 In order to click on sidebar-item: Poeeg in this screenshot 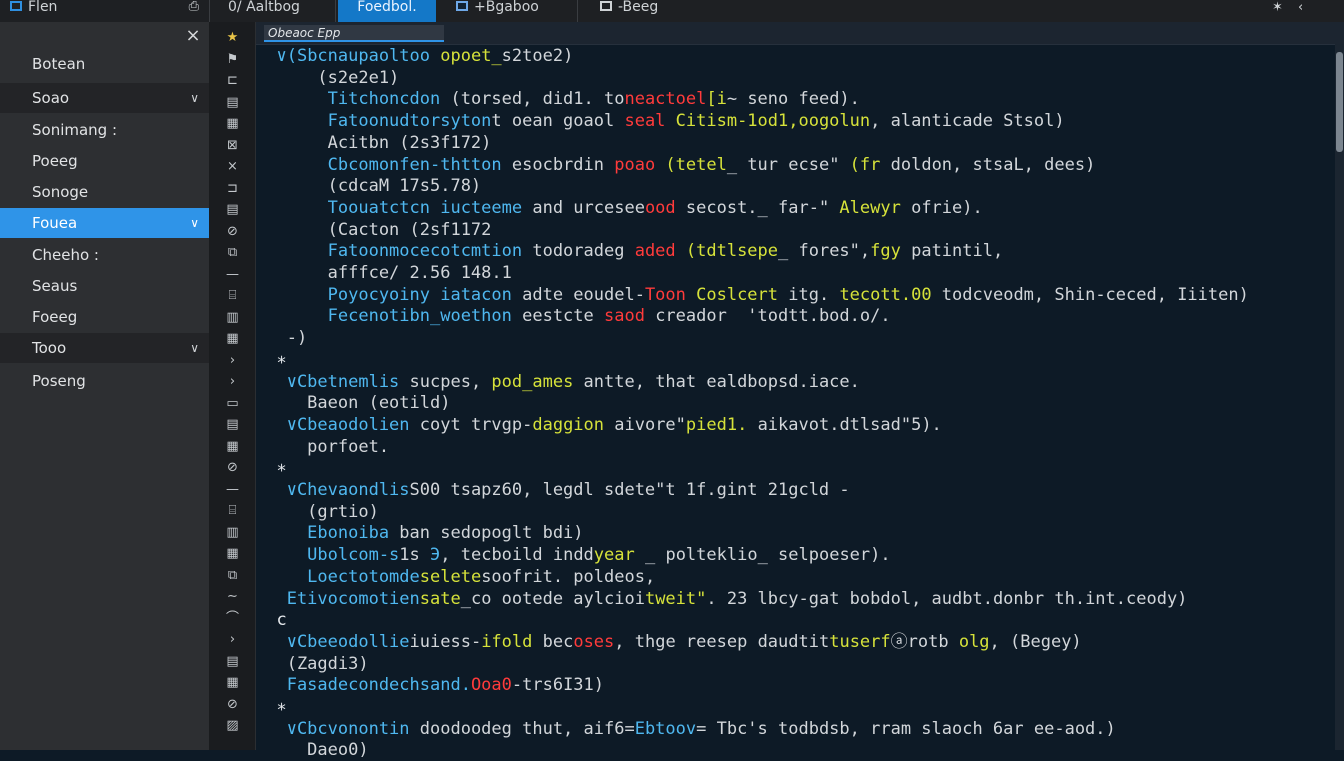, I will do `click(104, 161)`.